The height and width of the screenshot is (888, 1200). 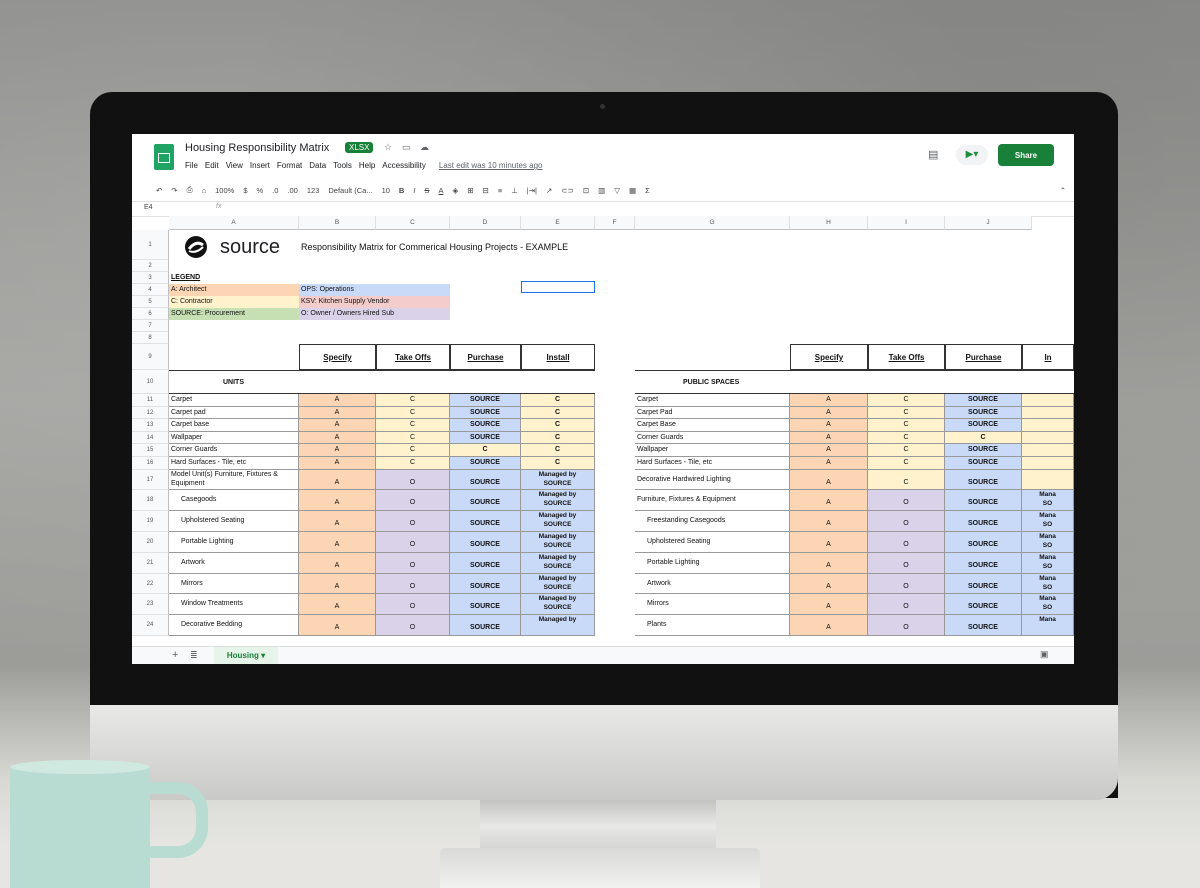 What do you see at coordinates (386, 190) in the screenshot?
I see `font-size-select: 10` at bounding box center [386, 190].